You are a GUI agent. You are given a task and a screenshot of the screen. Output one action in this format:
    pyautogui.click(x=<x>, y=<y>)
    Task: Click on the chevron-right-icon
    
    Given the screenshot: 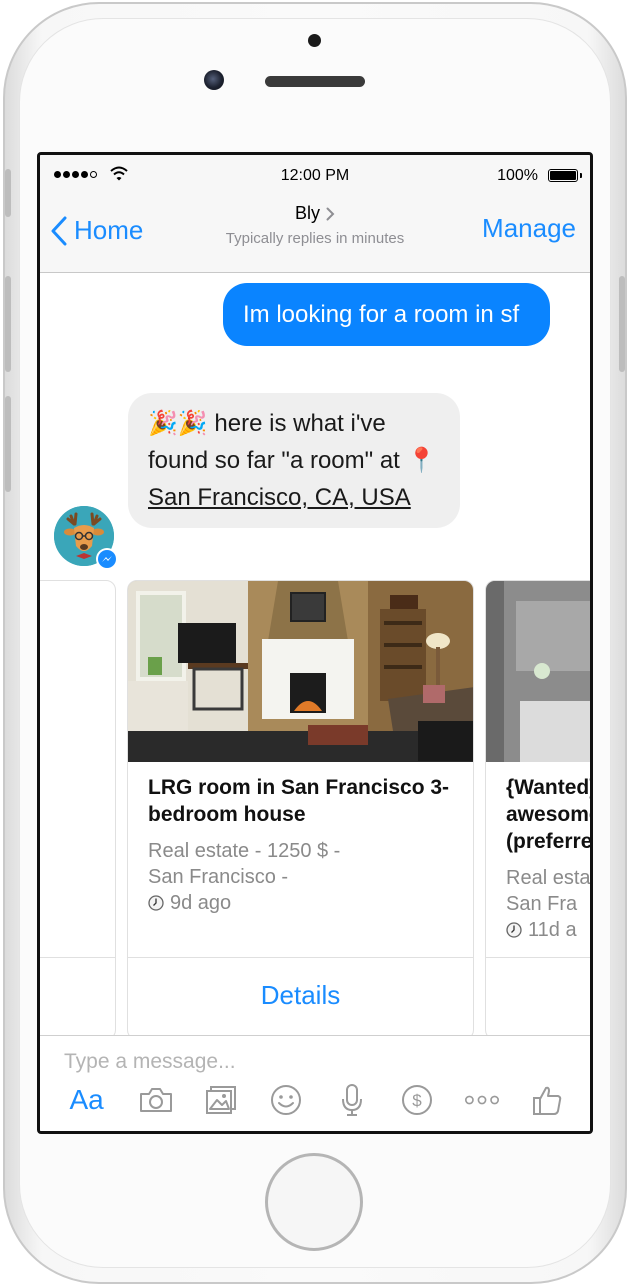 What is the action you would take?
    pyautogui.click(x=330, y=213)
    